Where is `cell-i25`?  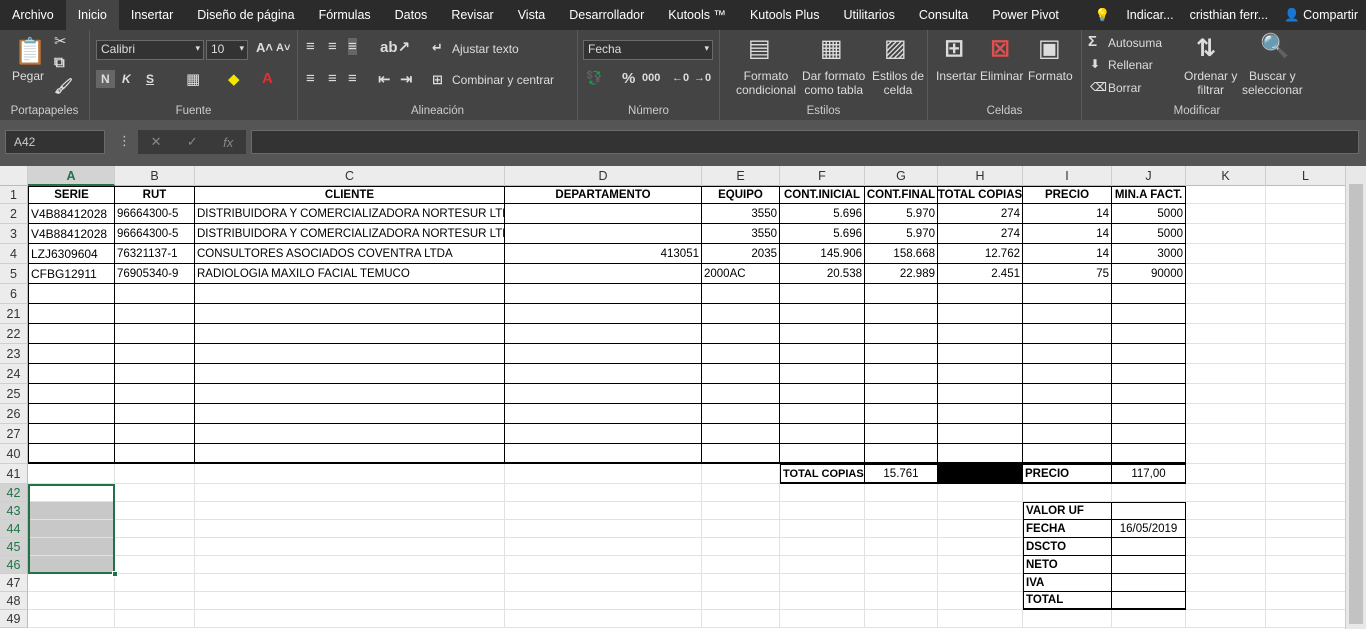 cell-i25 is located at coordinates (1067, 394).